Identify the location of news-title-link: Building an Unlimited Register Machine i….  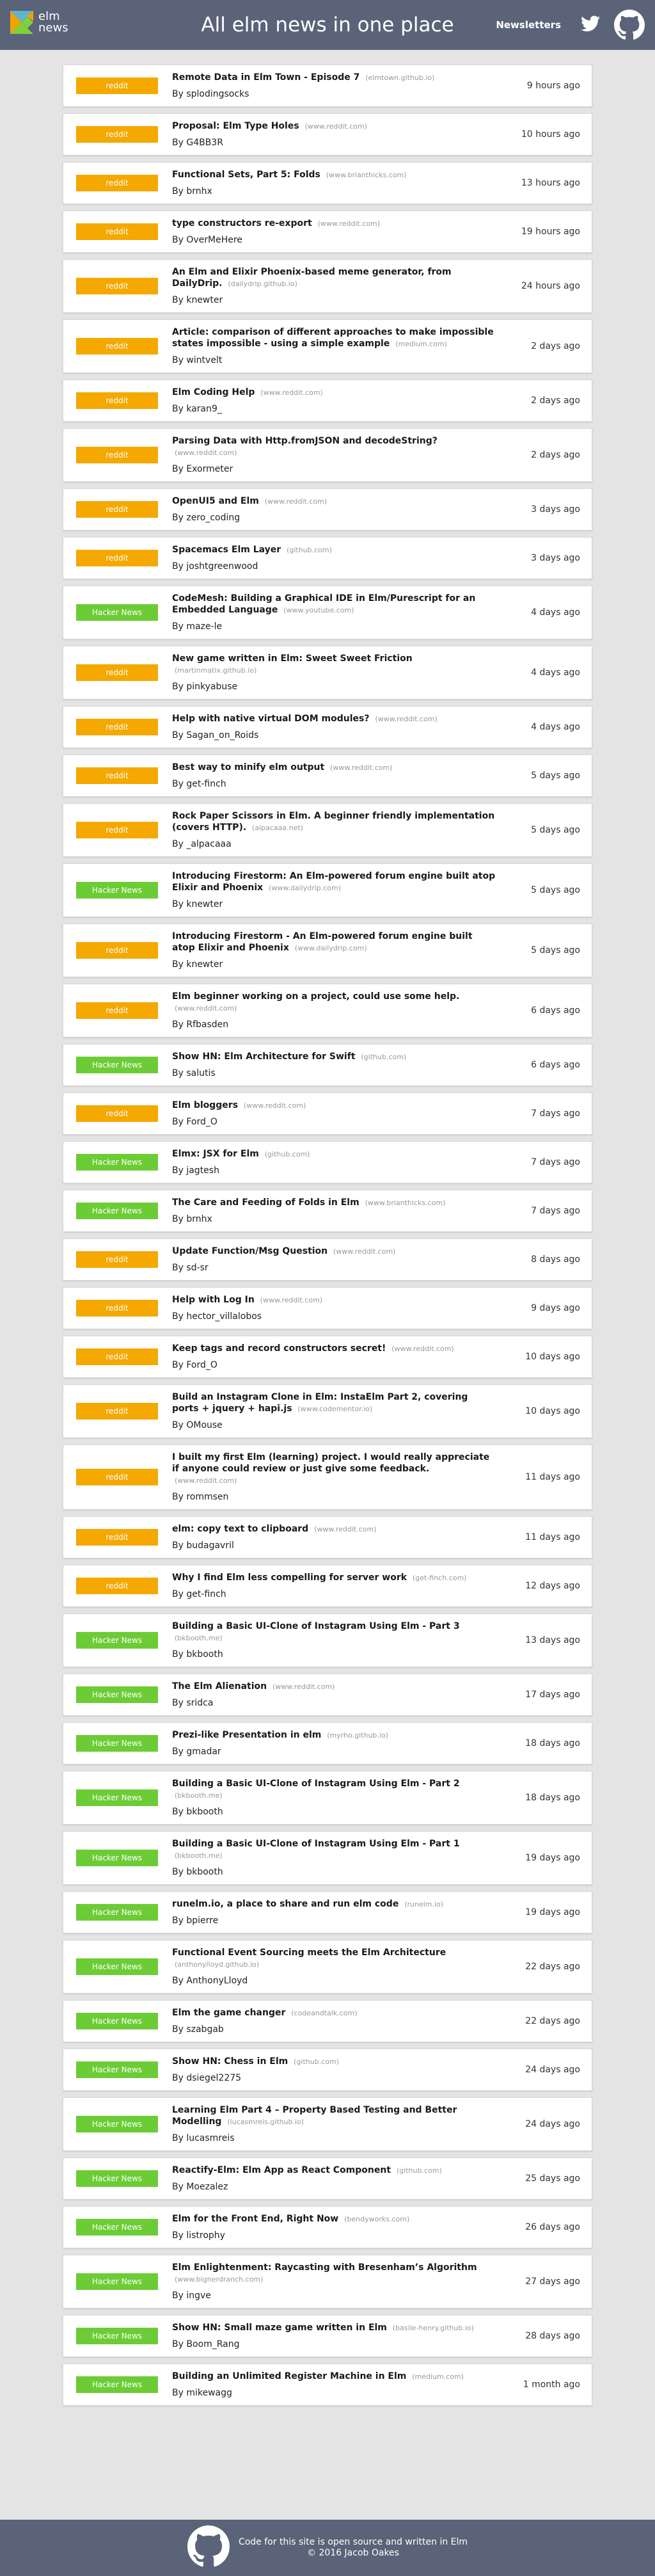
(289, 2376).